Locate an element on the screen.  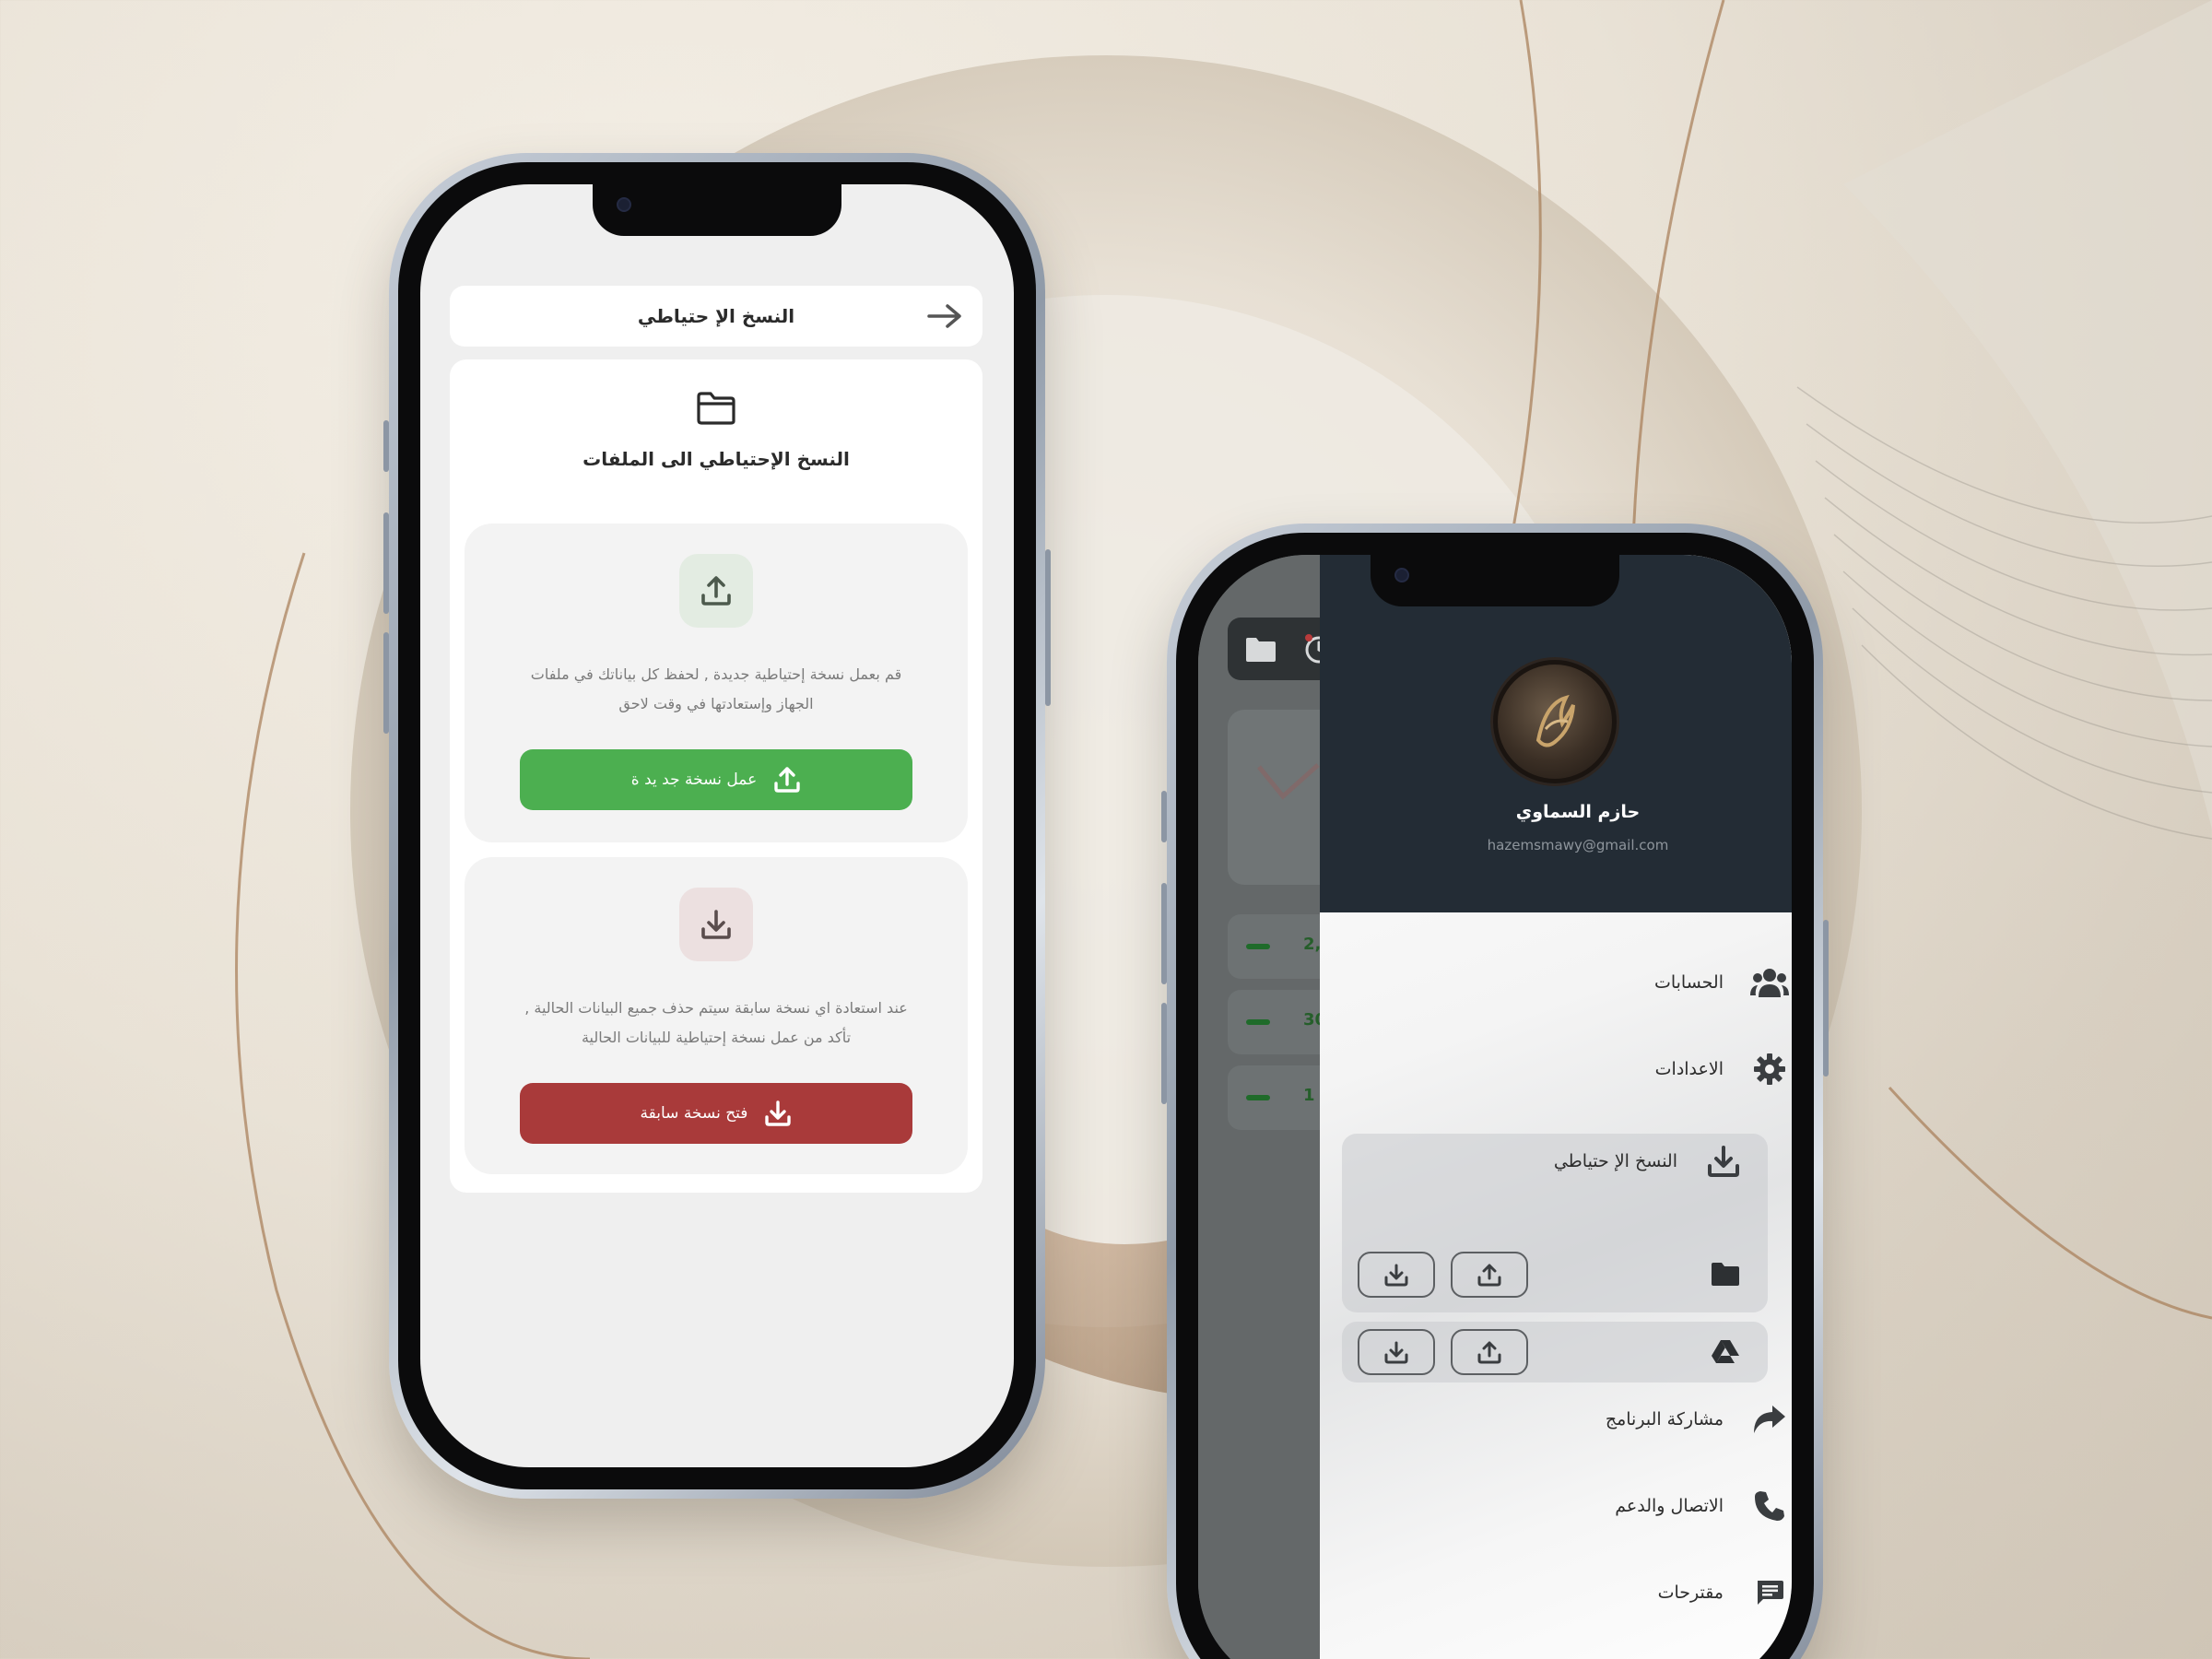
drive-backup-download-button is located at coordinates (1396, 1352).